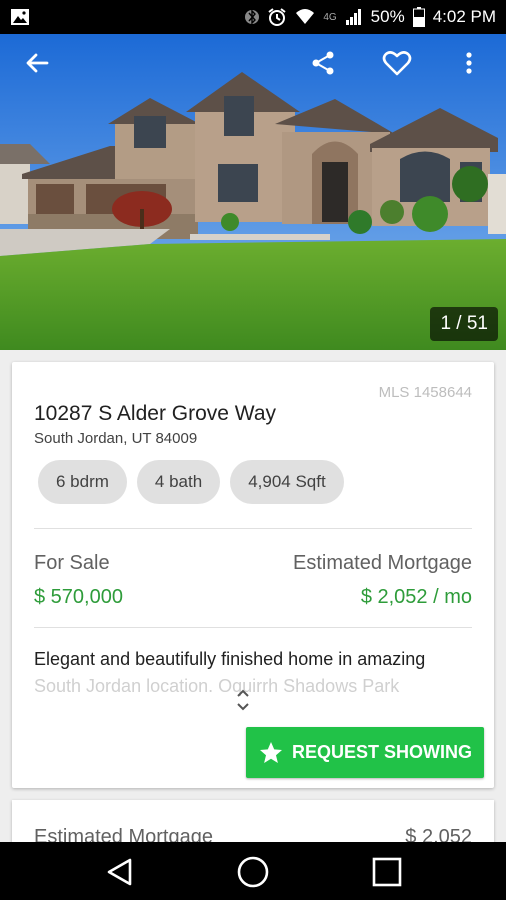  What do you see at coordinates (330, 17) in the screenshot?
I see `lte-label: 4G` at bounding box center [330, 17].